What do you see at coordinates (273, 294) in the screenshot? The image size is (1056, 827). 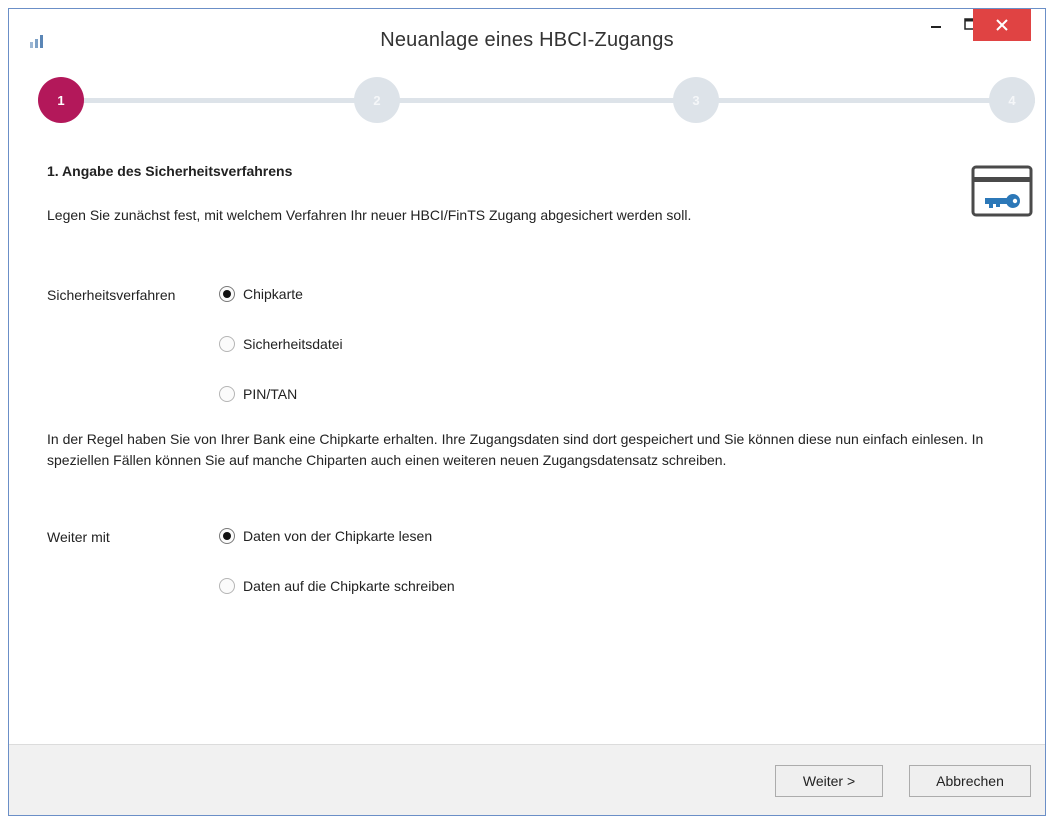 I see `radio-label: Chipkarte` at bounding box center [273, 294].